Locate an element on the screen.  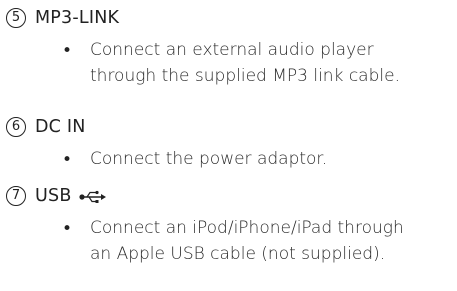
section-heading: 5 MP3-LINK is located at coordinates (231, 20).